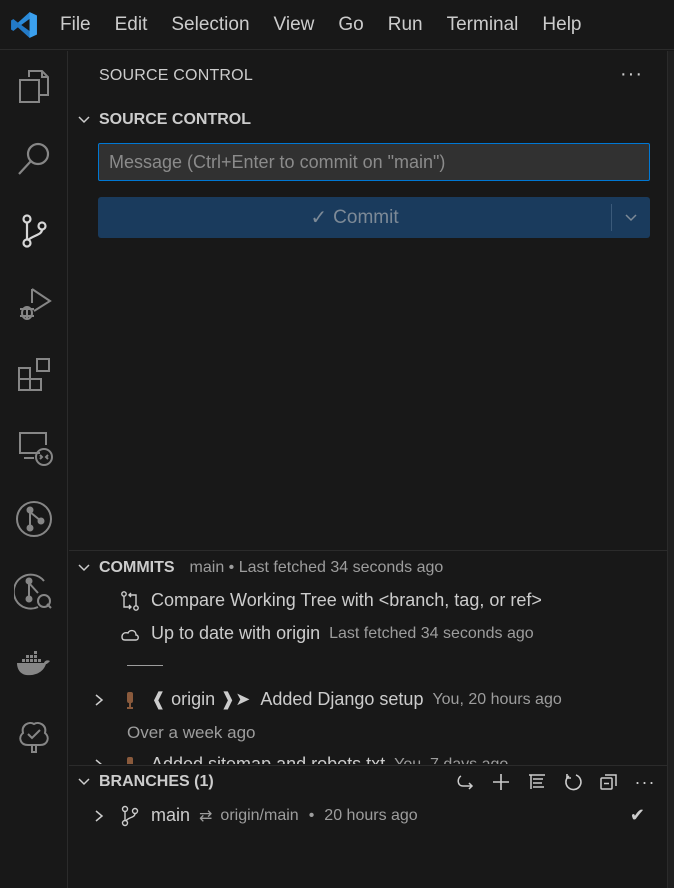  What do you see at coordinates (176, 75) in the screenshot?
I see `sidebar-title: SOURCE CONTROL` at bounding box center [176, 75].